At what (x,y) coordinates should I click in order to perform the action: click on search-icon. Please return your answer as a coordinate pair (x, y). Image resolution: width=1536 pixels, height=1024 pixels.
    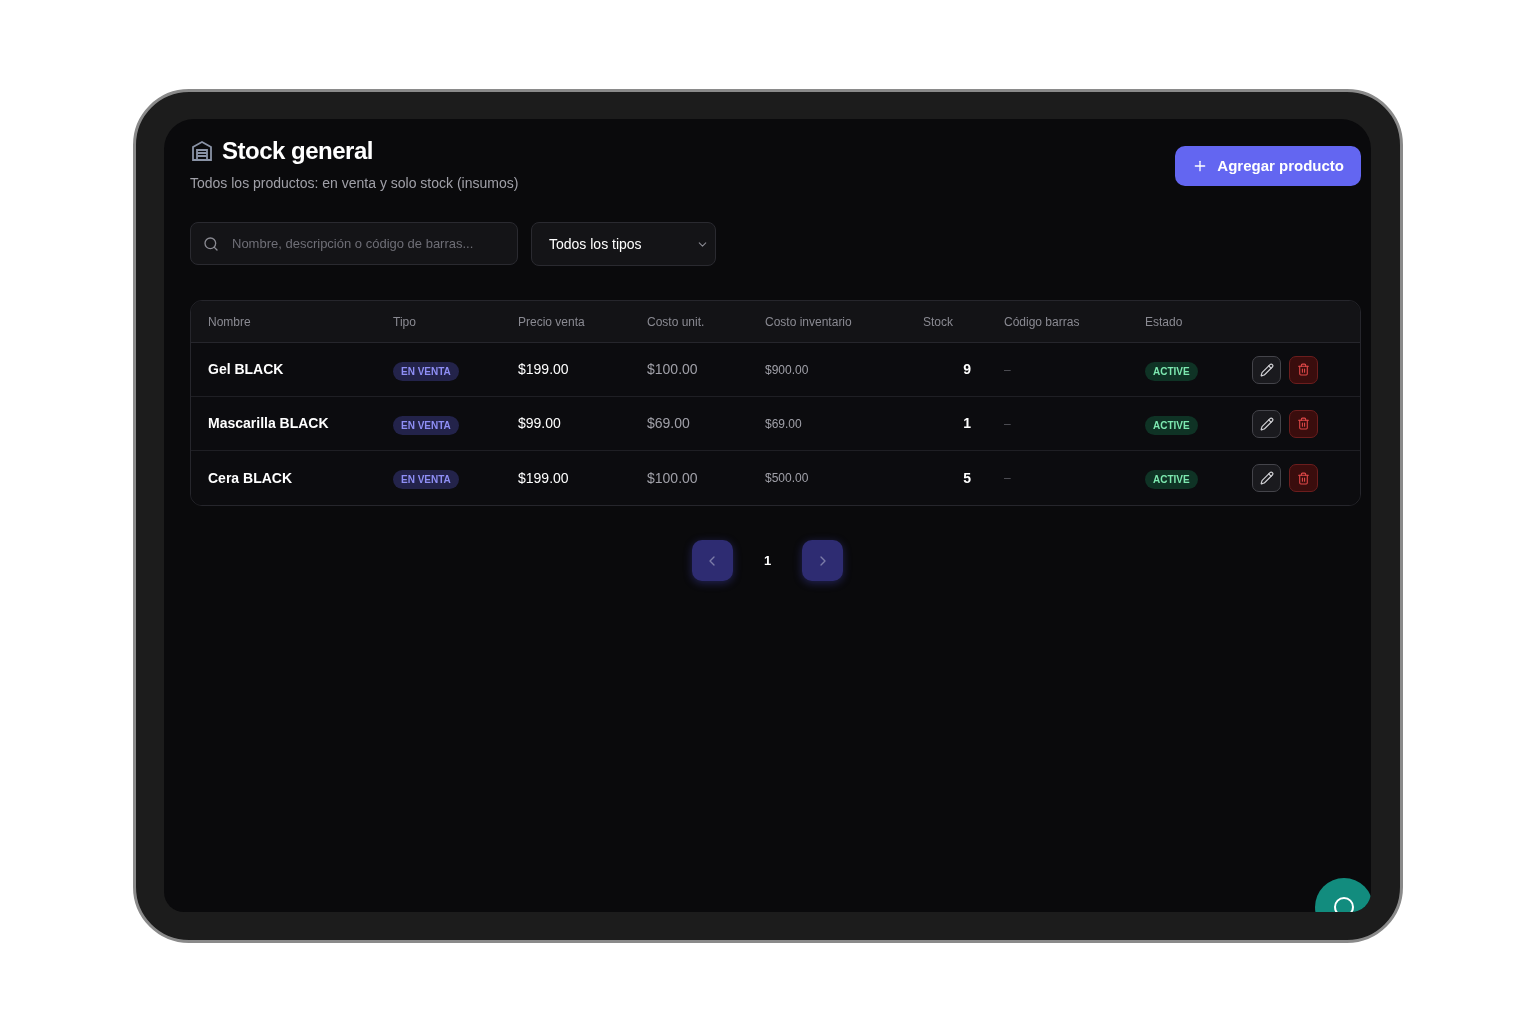
    Looking at the image, I should click on (211, 244).